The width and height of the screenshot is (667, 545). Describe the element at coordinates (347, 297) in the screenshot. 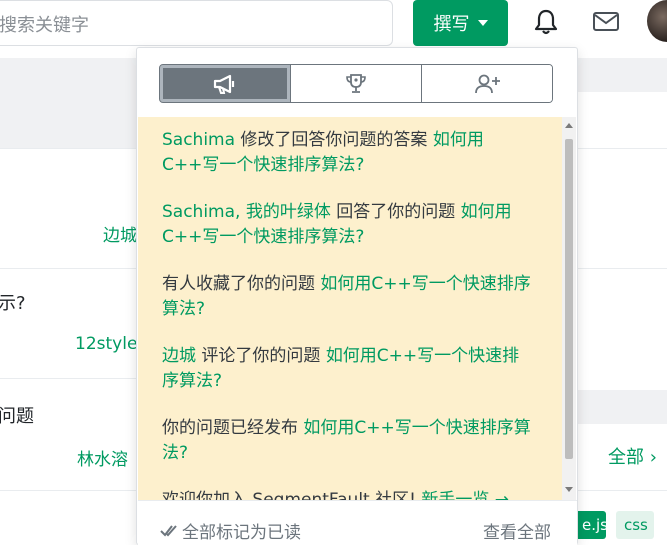

I see `notification-item: 有人收藏了你的问题 如何用C++写一个快速排序算法?` at that location.